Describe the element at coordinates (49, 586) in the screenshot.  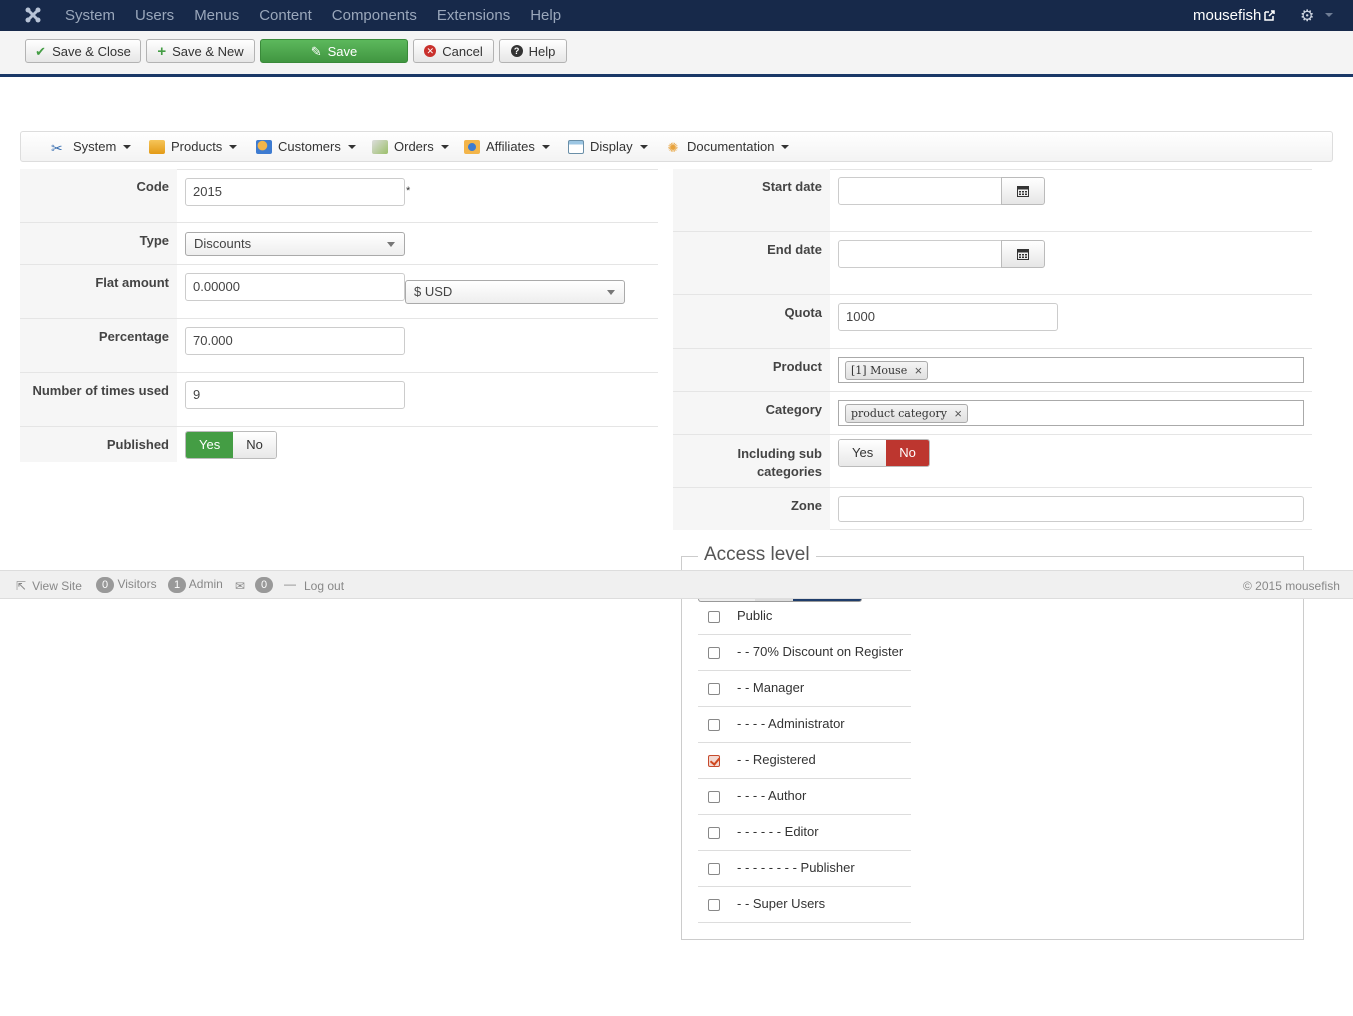
I see `view-site-link: ⇱ View Site` at that location.